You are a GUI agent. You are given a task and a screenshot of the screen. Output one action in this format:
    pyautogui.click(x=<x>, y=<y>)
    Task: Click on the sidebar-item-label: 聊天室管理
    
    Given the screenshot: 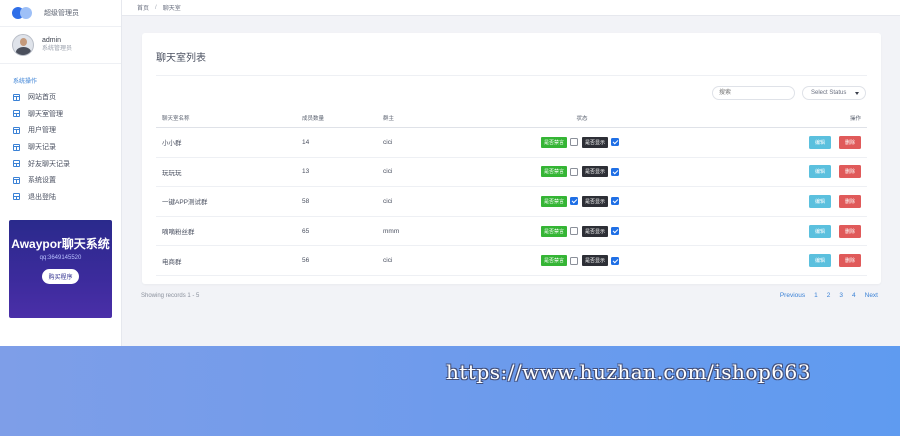 What is the action you would take?
    pyautogui.click(x=45, y=114)
    